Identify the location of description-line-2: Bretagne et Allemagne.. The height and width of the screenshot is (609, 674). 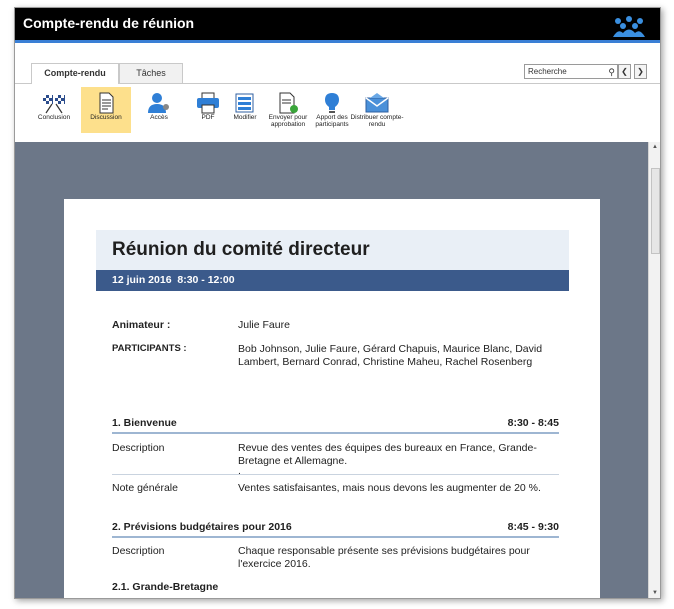
(293, 461).